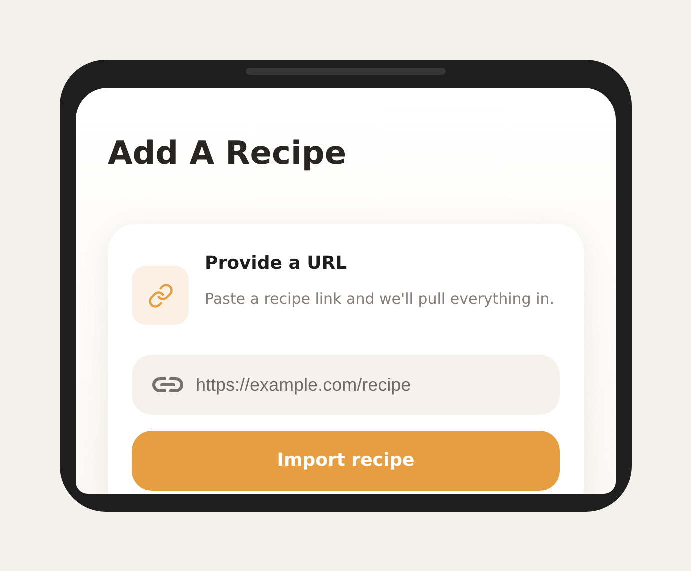 This screenshot has height=571, width=691. Describe the element at coordinates (346, 461) in the screenshot. I see `import-button: Import recipe` at that location.